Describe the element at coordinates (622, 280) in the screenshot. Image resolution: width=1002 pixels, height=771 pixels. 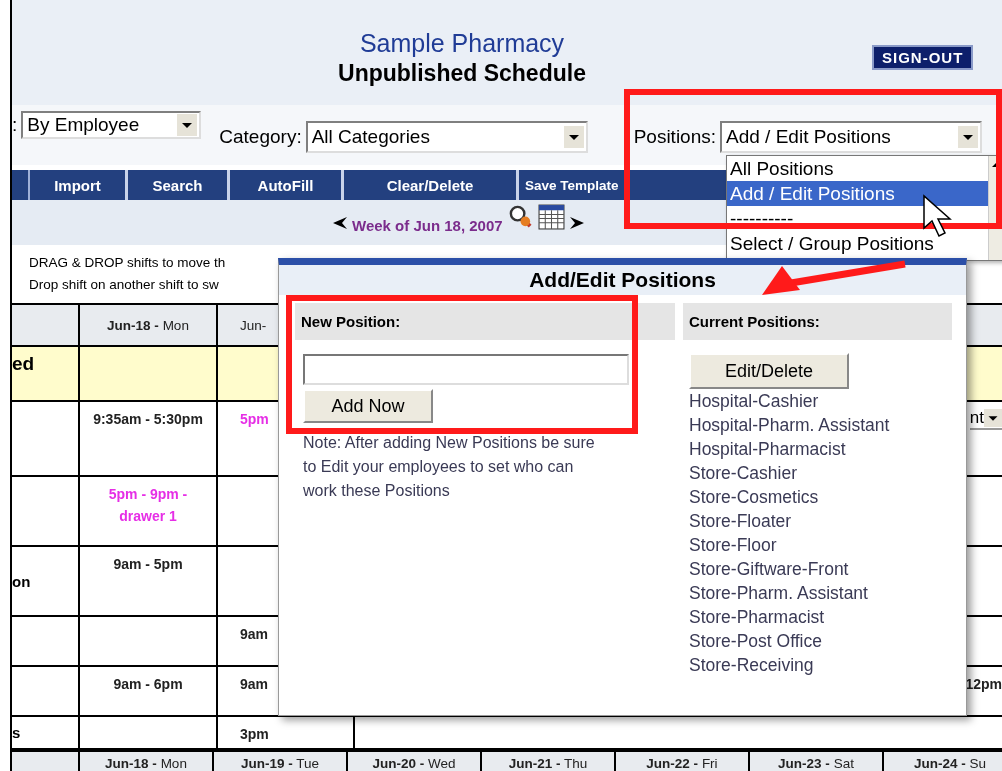
I see `dialog-title: Add/Edit Positions` at that location.